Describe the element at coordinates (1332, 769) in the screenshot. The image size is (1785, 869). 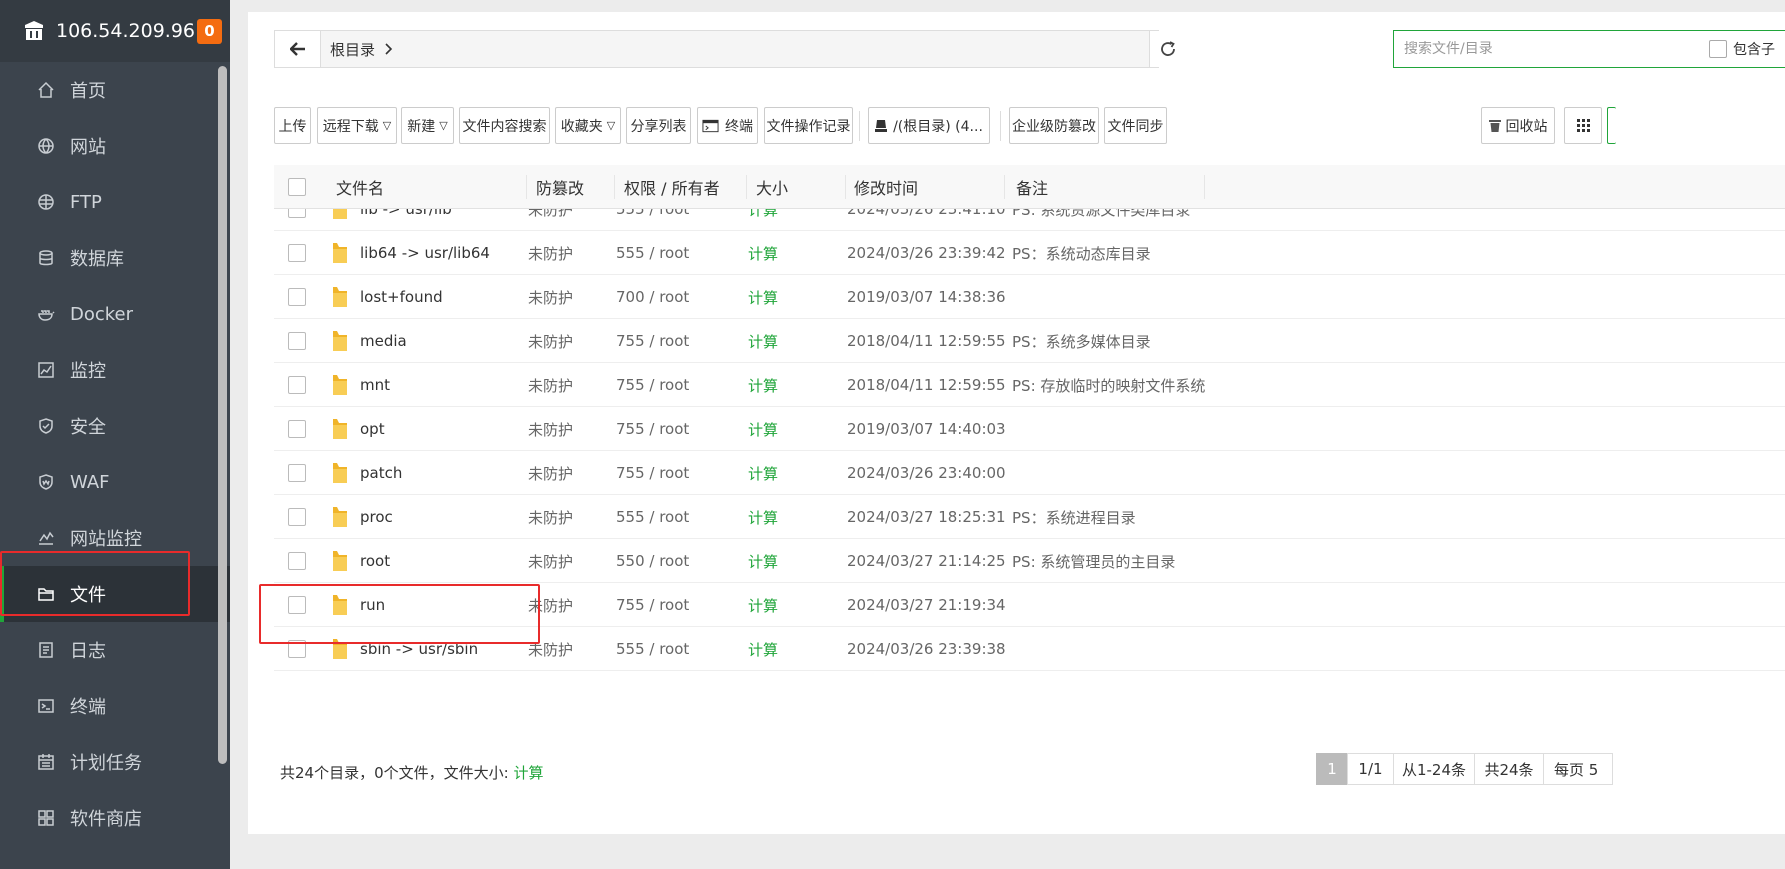
I see `page-current: 1` at that location.